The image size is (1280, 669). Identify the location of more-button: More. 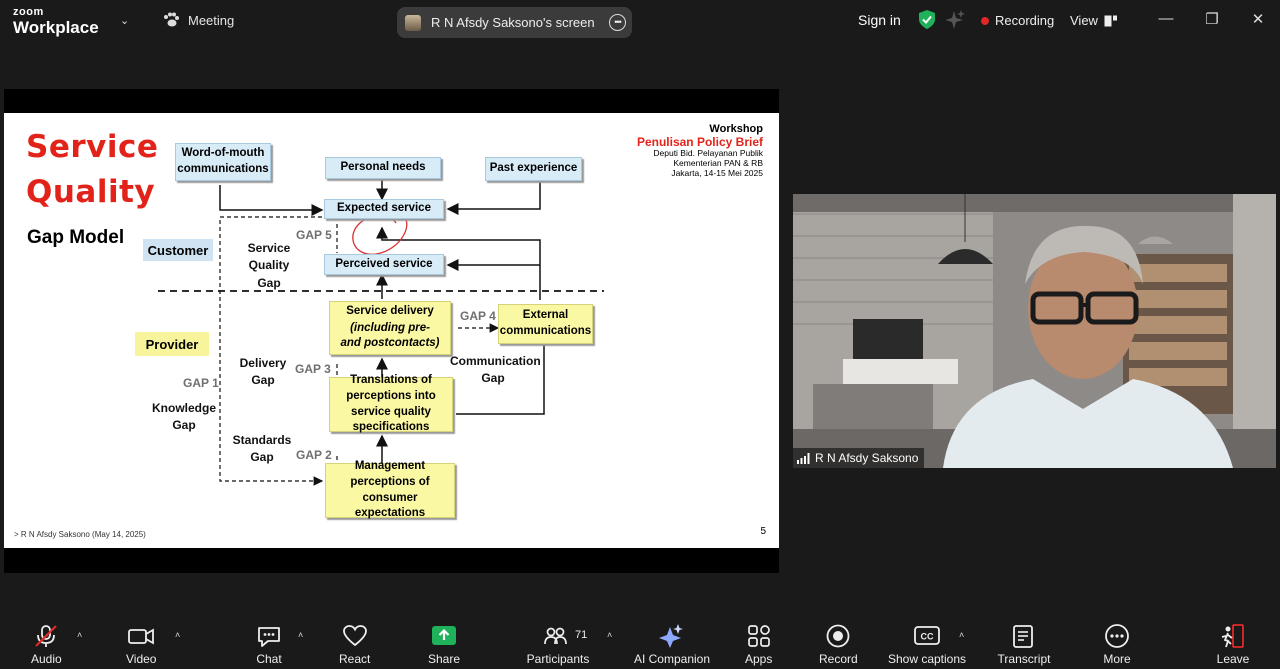
(1117, 645).